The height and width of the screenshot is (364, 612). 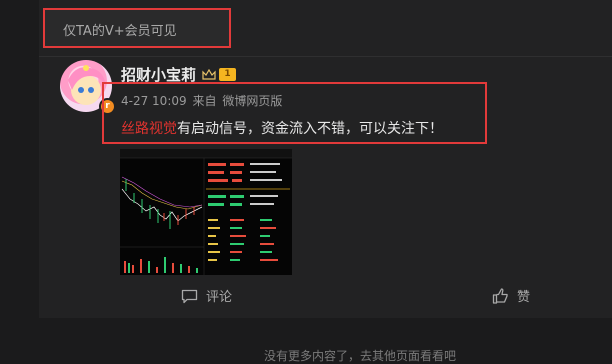 I want to click on like-label: 赞, so click(x=524, y=297).